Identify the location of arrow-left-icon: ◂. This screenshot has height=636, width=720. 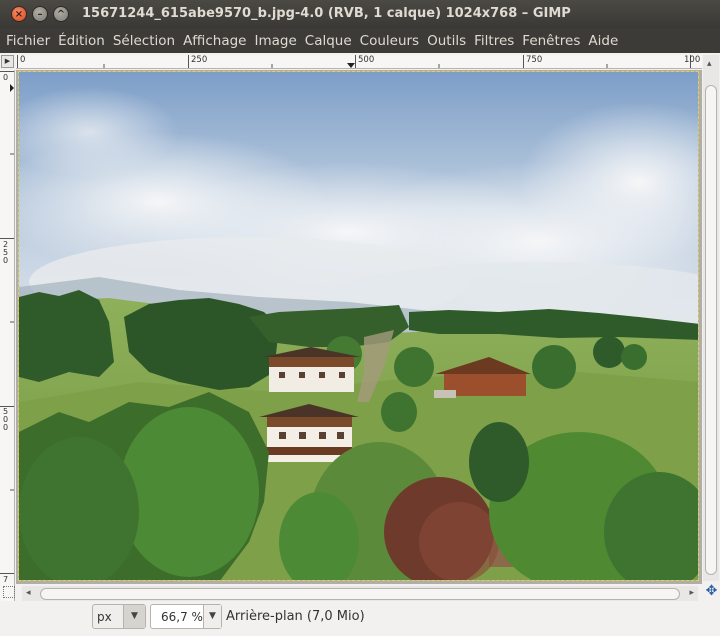
(28, 593).